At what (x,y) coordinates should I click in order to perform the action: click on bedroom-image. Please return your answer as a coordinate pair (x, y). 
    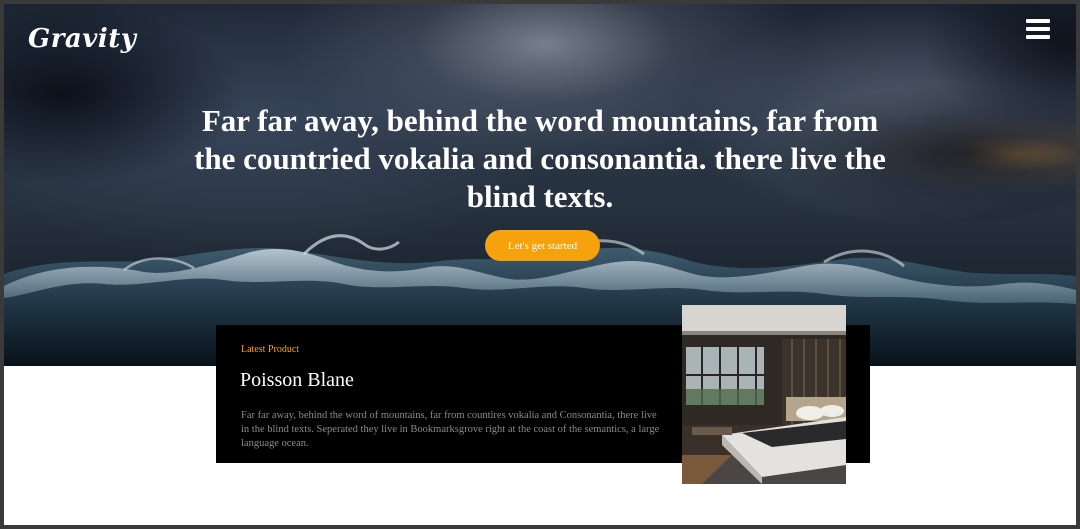
    Looking at the image, I should click on (764, 394).